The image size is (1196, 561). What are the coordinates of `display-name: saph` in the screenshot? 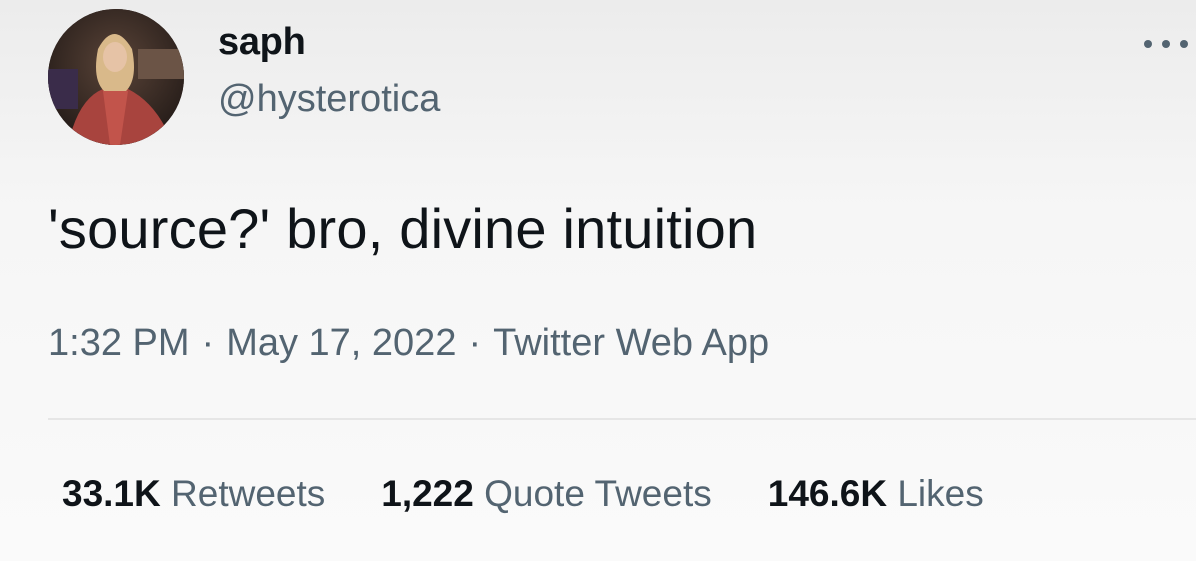 It's located at (262, 42).